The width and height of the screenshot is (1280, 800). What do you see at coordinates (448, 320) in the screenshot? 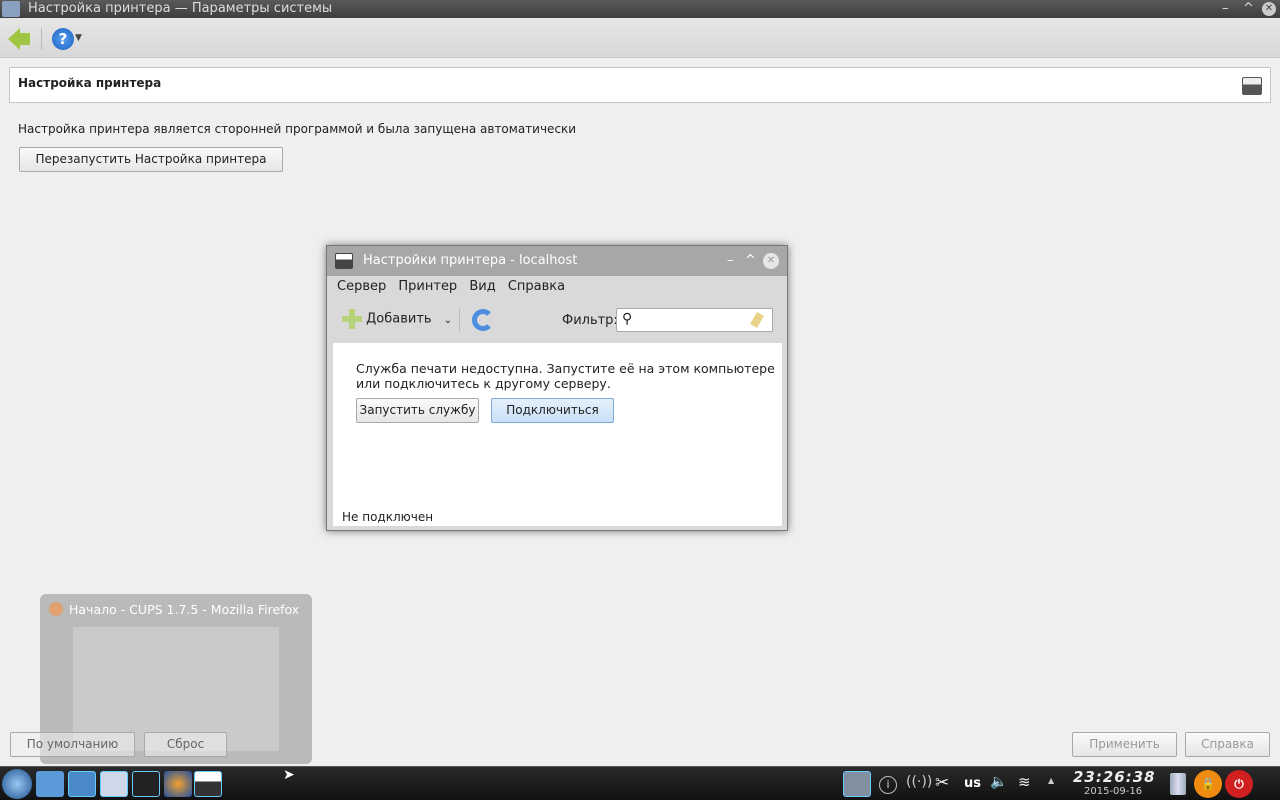
I see `chevron-down-icon: ⌄` at bounding box center [448, 320].